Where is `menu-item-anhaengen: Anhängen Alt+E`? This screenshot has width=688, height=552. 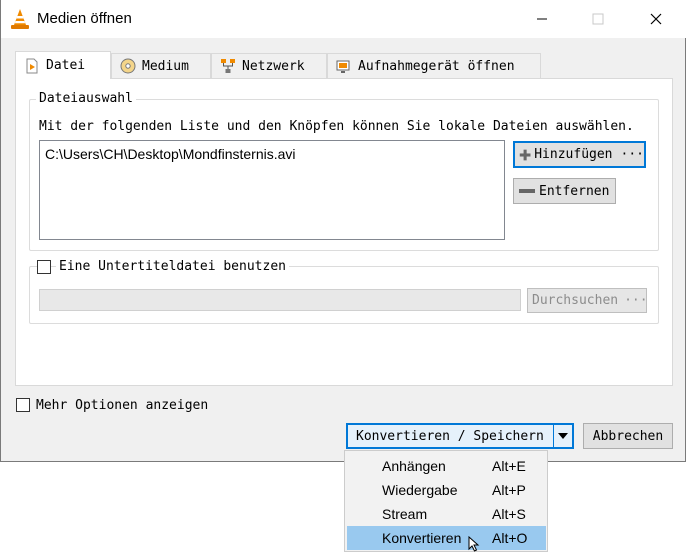 menu-item-anhaengen: Anhängen Alt+E is located at coordinates (446, 466).